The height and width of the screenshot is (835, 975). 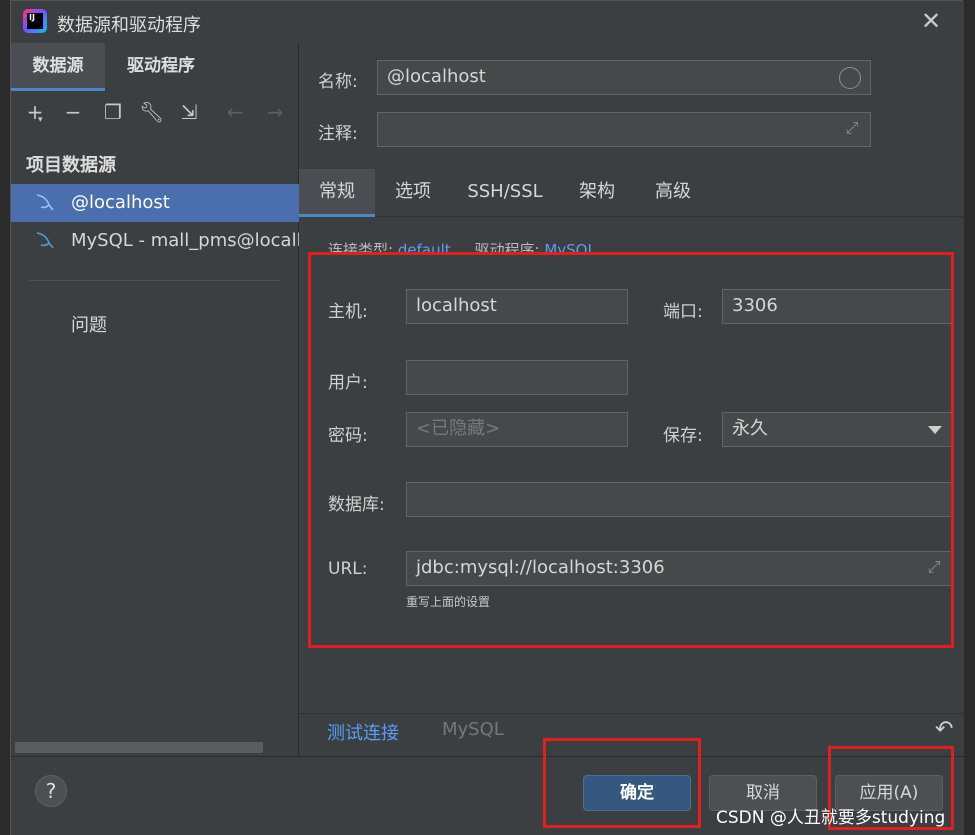 I want to click on intellij-logo-icon: IJ, so click(x=35, y=21).